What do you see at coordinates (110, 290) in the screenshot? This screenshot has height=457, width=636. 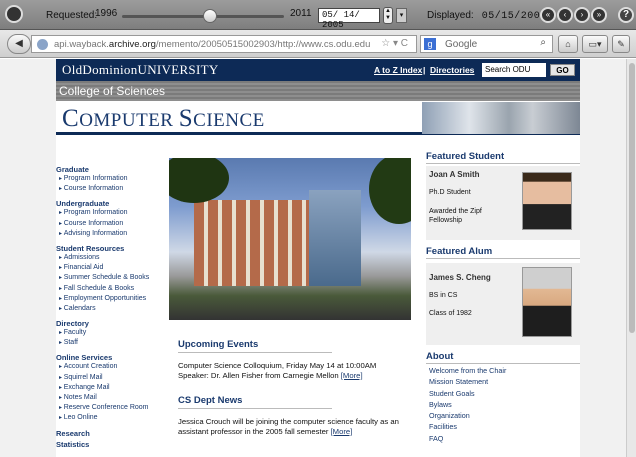 I see `sidebar-item: Fall Schedule & Books` at bounding box center [110, 290].